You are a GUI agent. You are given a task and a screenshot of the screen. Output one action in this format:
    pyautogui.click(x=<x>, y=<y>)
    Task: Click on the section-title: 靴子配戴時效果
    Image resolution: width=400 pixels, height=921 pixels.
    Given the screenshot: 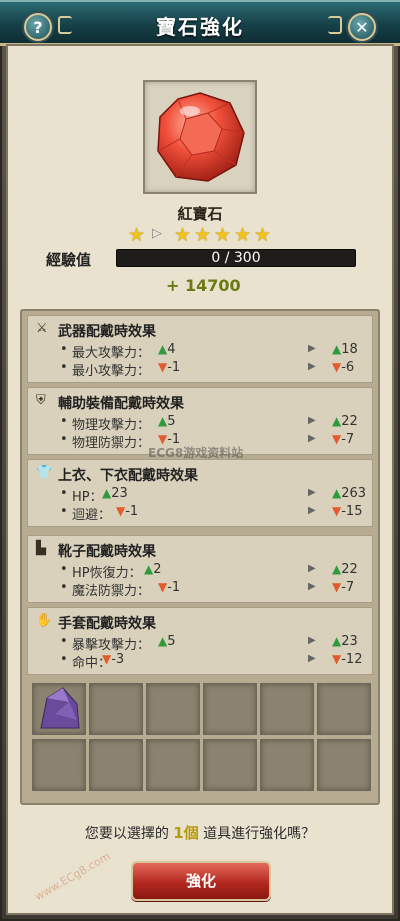 What is the action you would take?
    pyautogui.click(x=107, y=552)
    